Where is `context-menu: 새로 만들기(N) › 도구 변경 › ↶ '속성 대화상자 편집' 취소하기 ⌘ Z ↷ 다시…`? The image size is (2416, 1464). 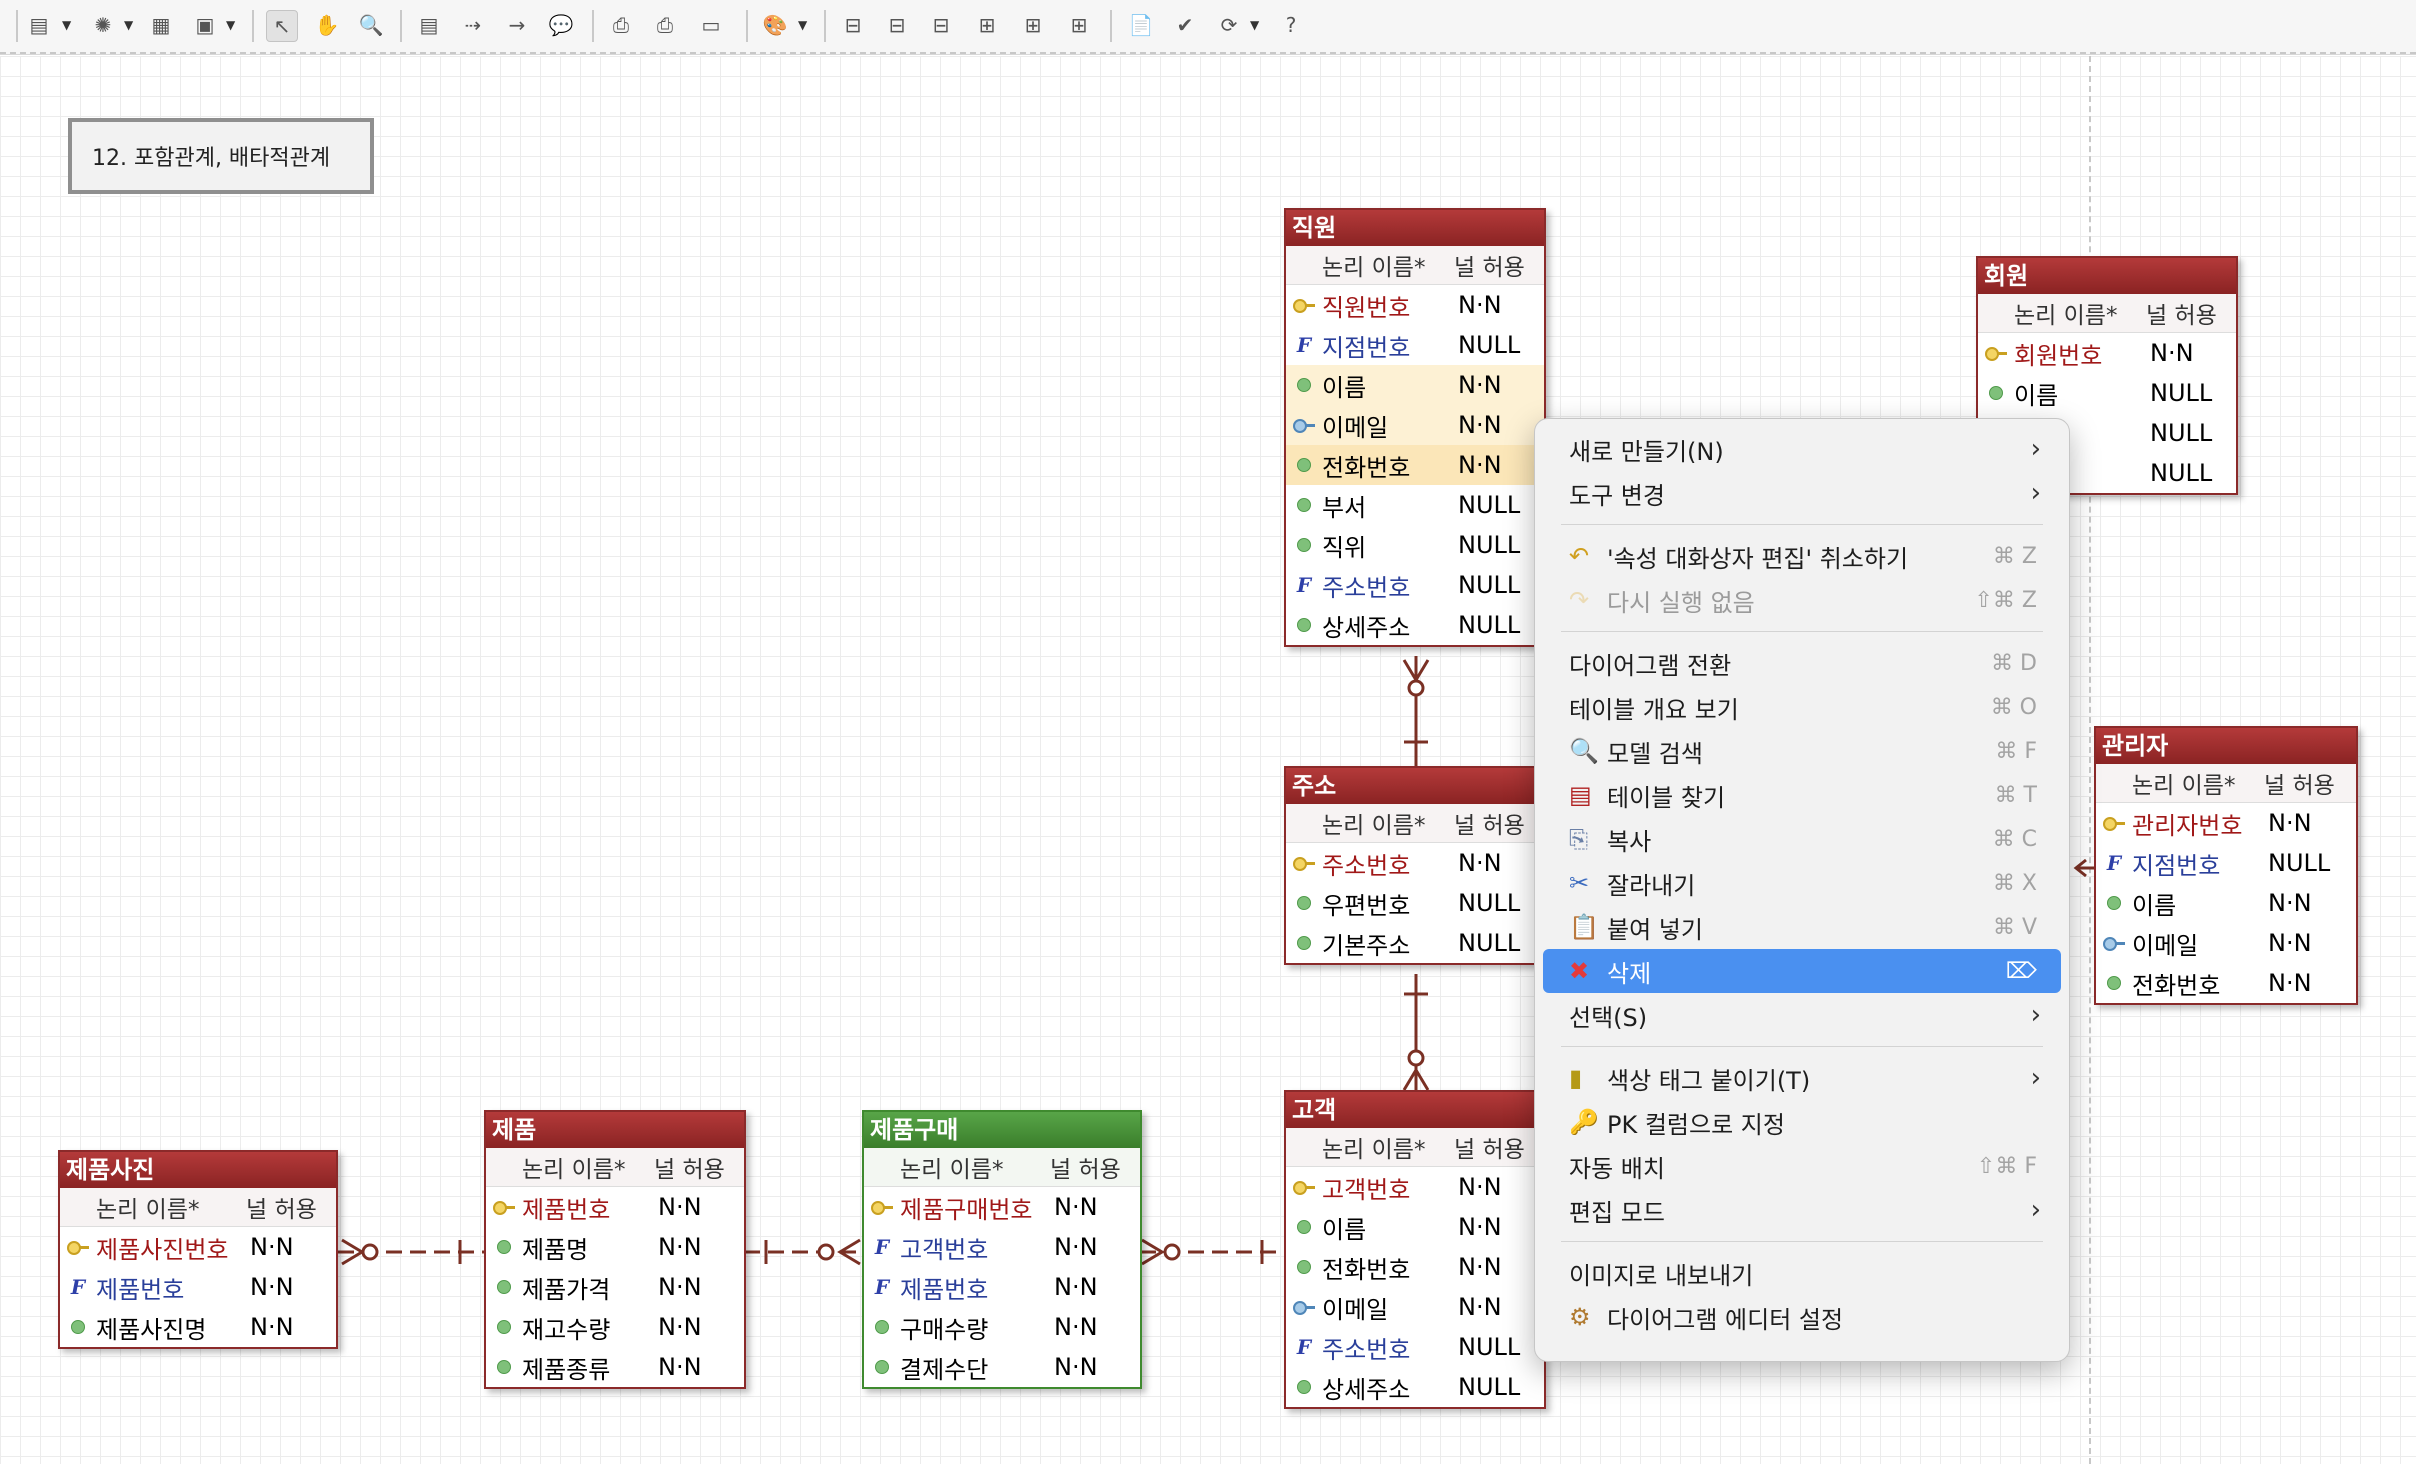 context-menu: 새로 만들기(N) › 도구 변경 › ↶ '속성 대화상자 편집' 취소하기 ⌘ Z ↷ 다시… is located at coordinates (1802, 890).